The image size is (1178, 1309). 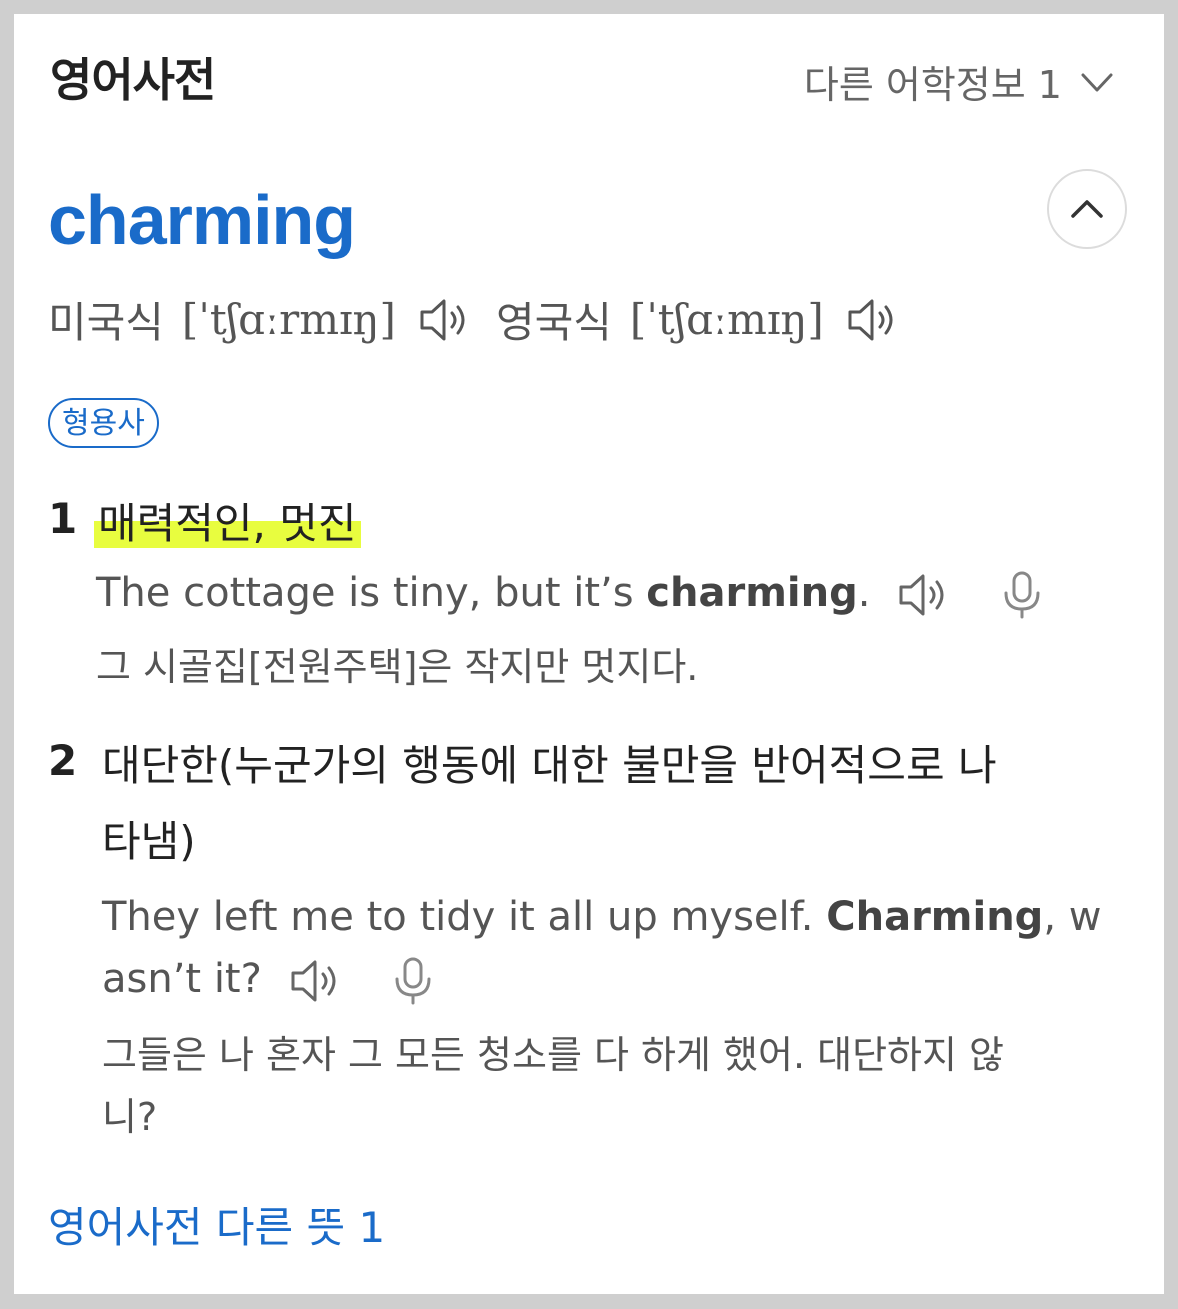 I want to click on more-meanings-link: 영어사전 다른 뜻 1, so click(x=216, y=1224).